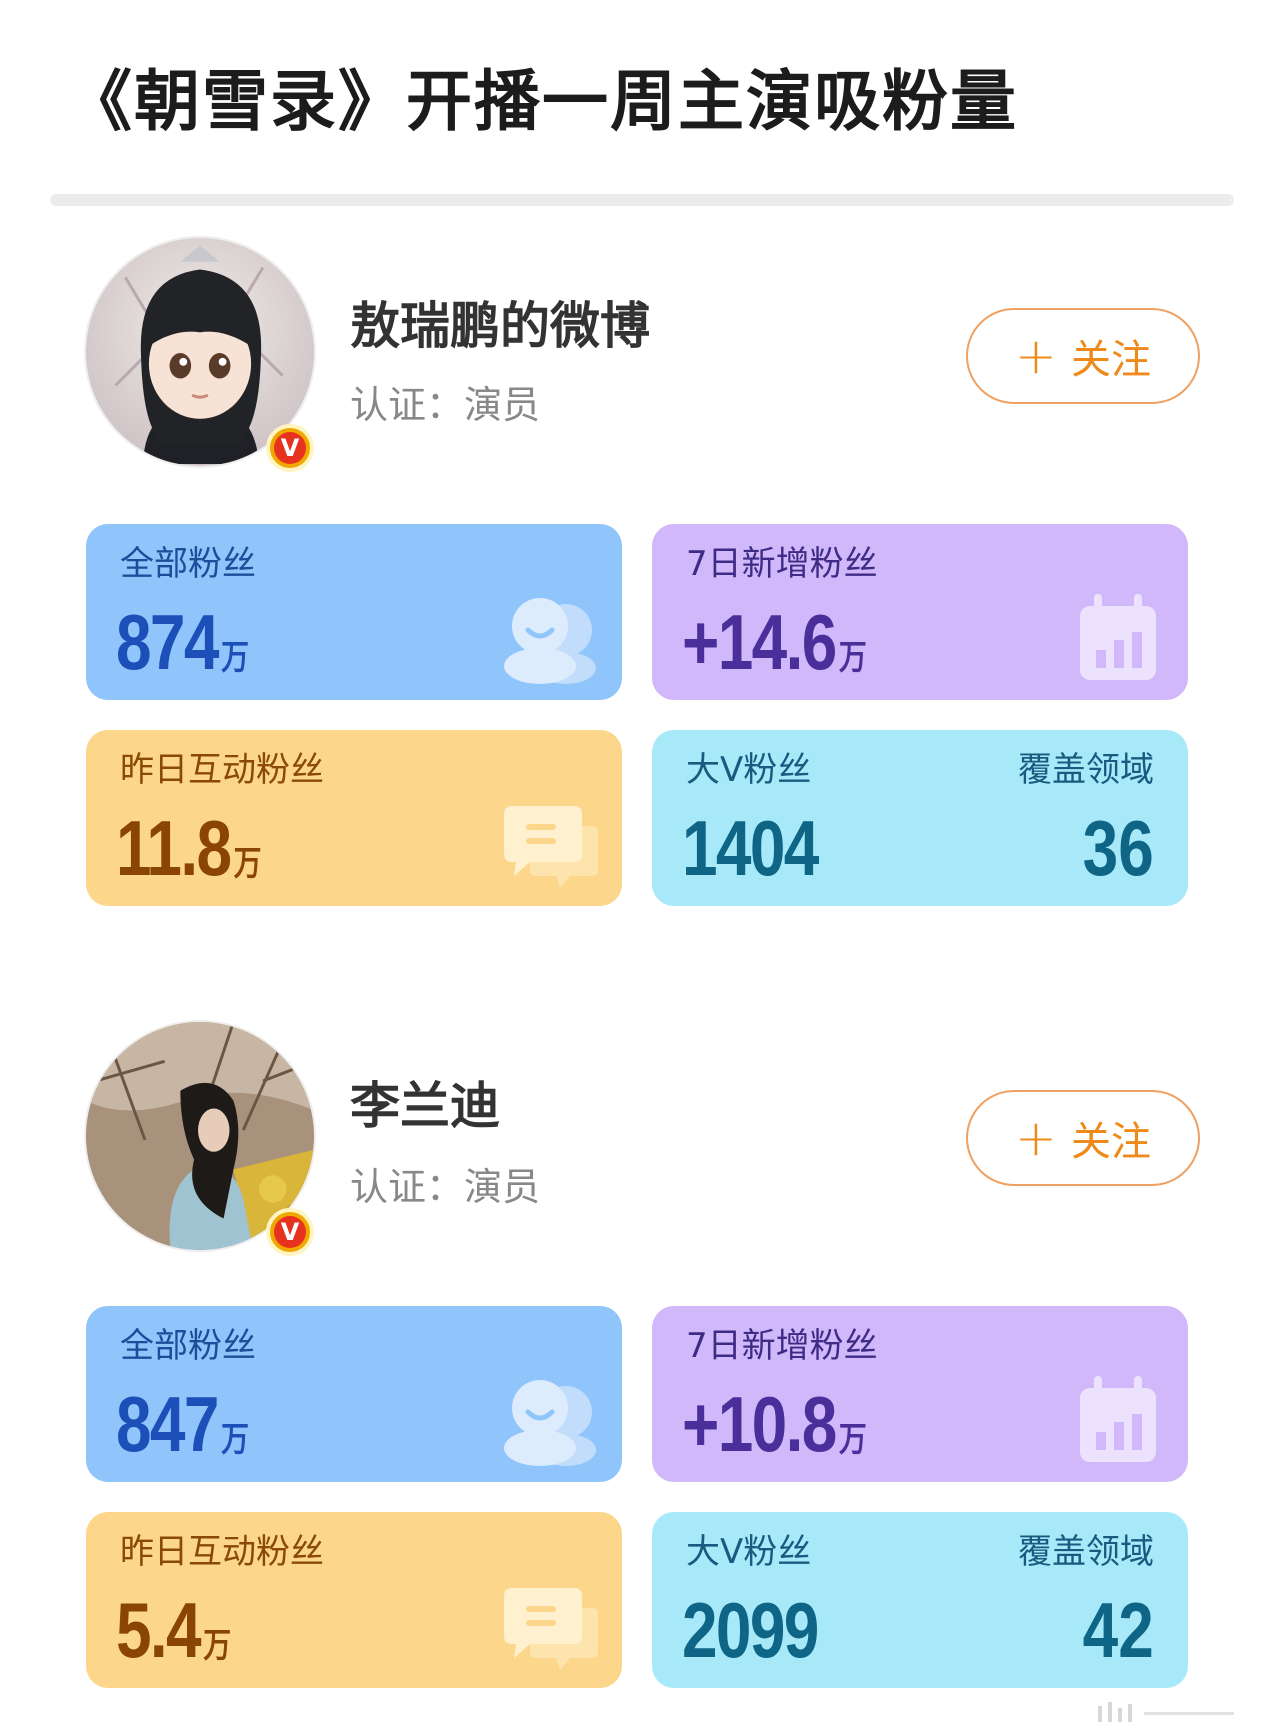 The image size is (1284, 1734). Describe the element at coordinates (1110, 1142) in the screenshot. I see `follow-label: 关注` at that location.